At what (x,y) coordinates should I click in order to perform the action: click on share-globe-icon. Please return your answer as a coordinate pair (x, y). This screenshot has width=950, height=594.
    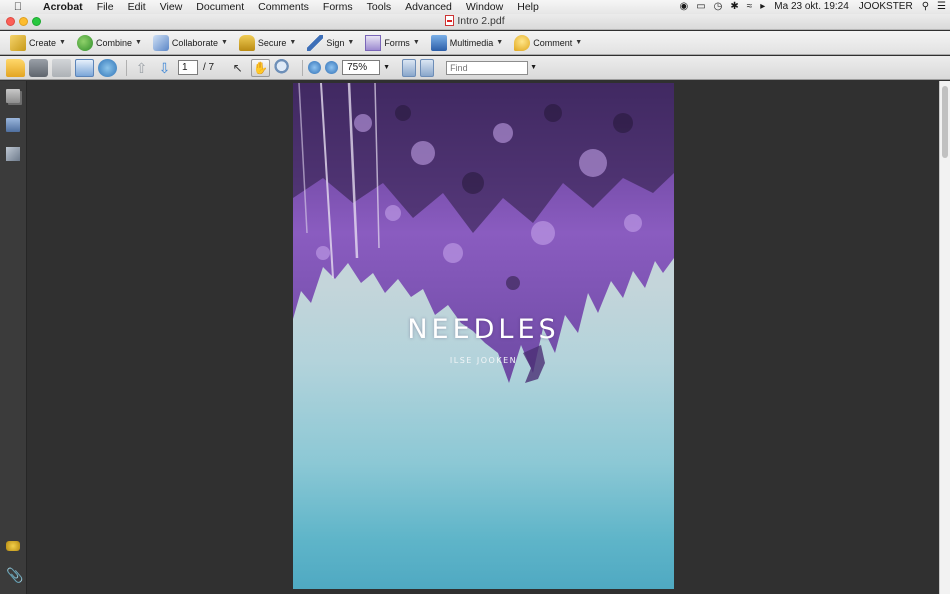
    Looking at the image, I should click on (107, 67).